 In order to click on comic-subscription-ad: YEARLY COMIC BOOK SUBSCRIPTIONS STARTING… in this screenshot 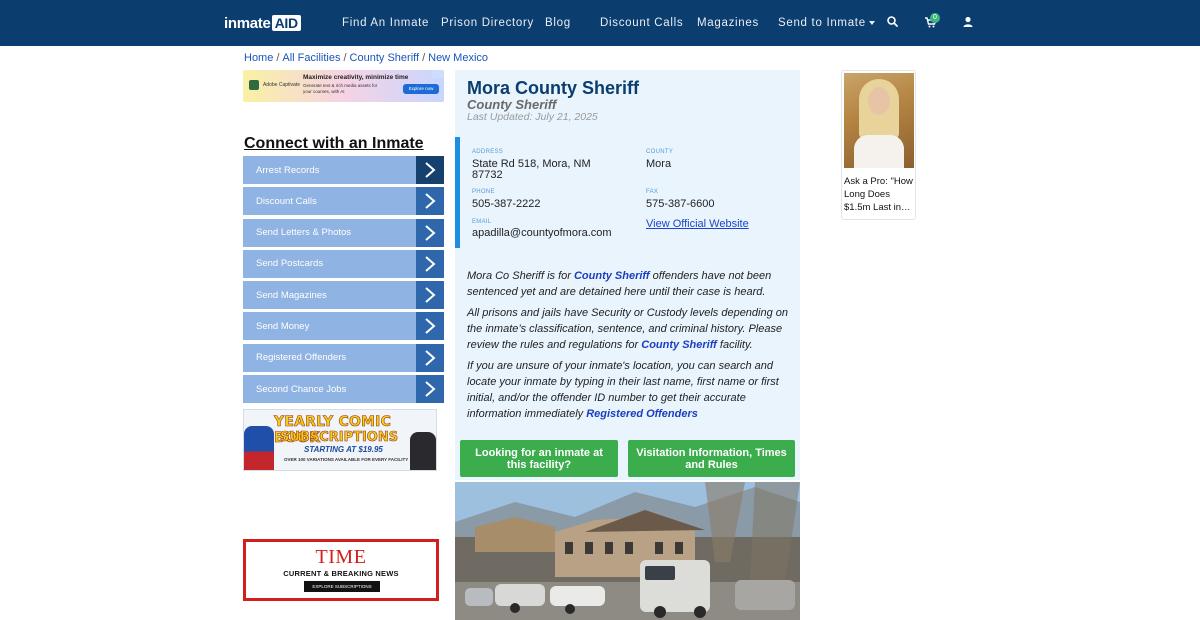, I will do `click(340, 440)`.